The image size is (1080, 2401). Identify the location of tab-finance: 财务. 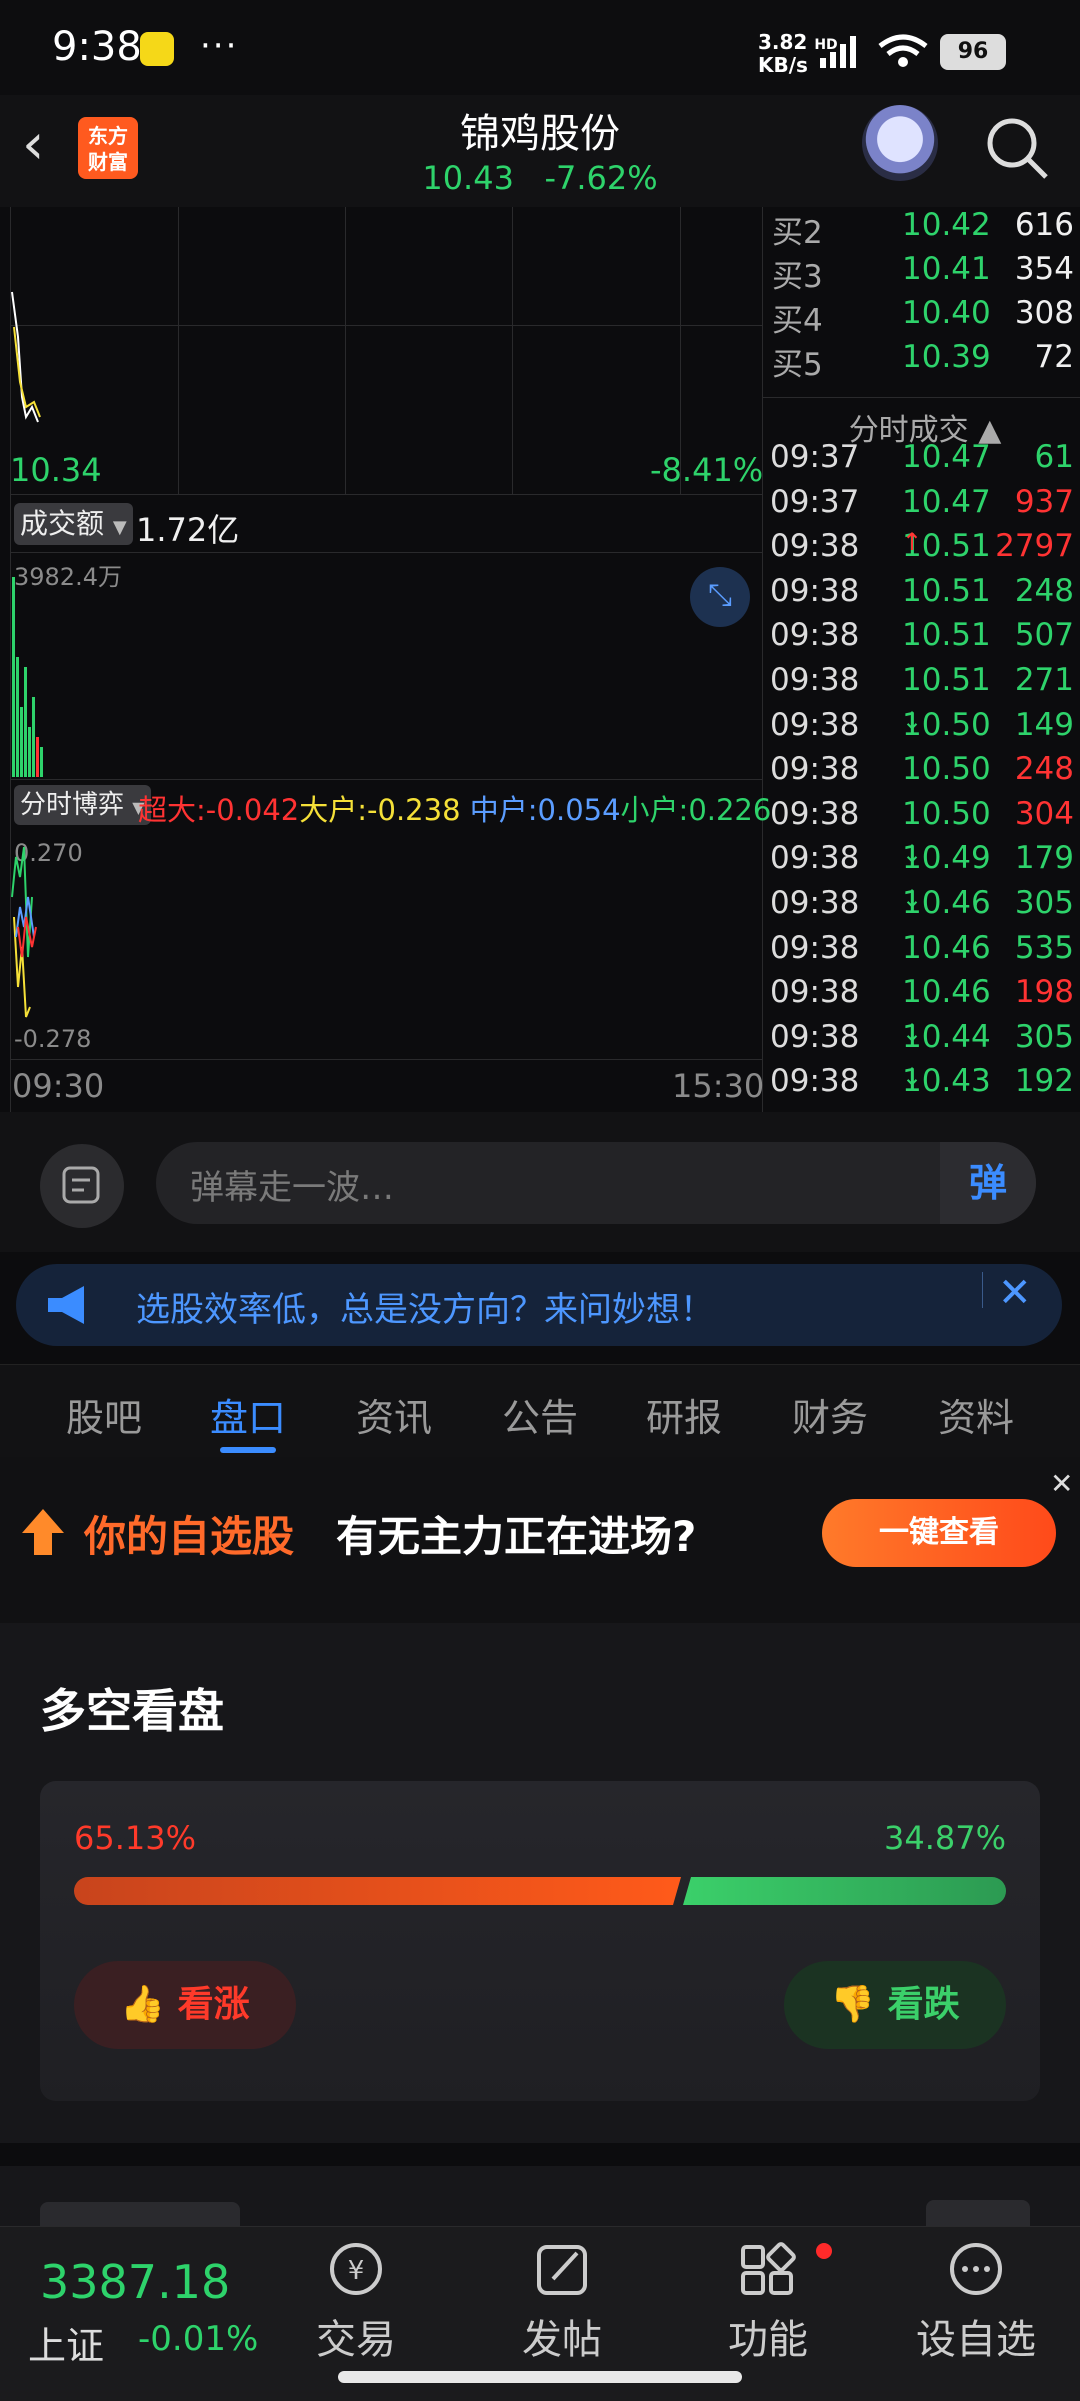
(830, 1414).